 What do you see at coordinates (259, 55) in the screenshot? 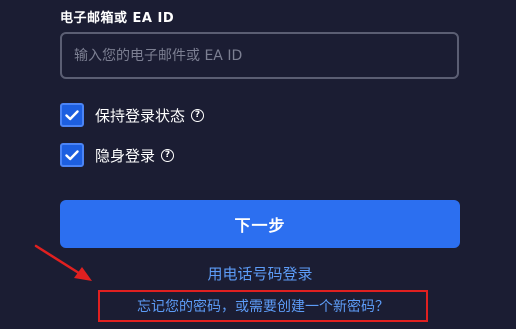
I see `email-input` at bounding box center [259, 55].